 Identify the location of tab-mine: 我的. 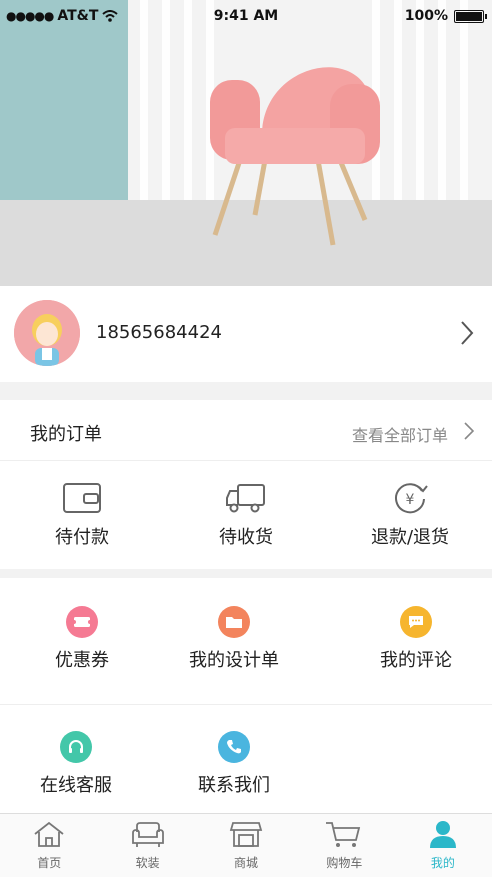
(443, 845).